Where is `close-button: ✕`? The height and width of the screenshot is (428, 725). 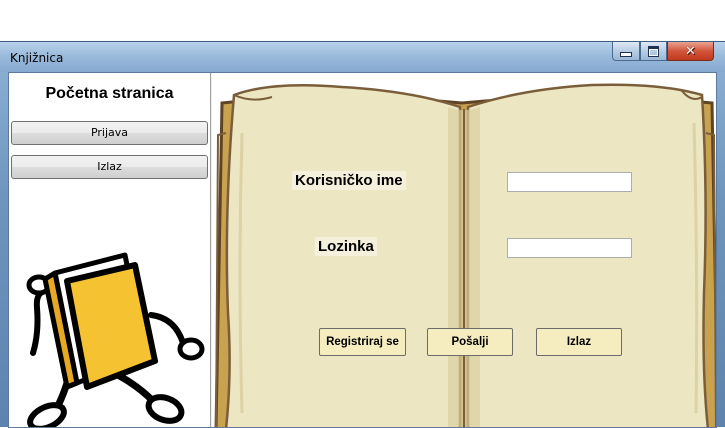 close-button: ✕ is located at coordinates (690, 51).